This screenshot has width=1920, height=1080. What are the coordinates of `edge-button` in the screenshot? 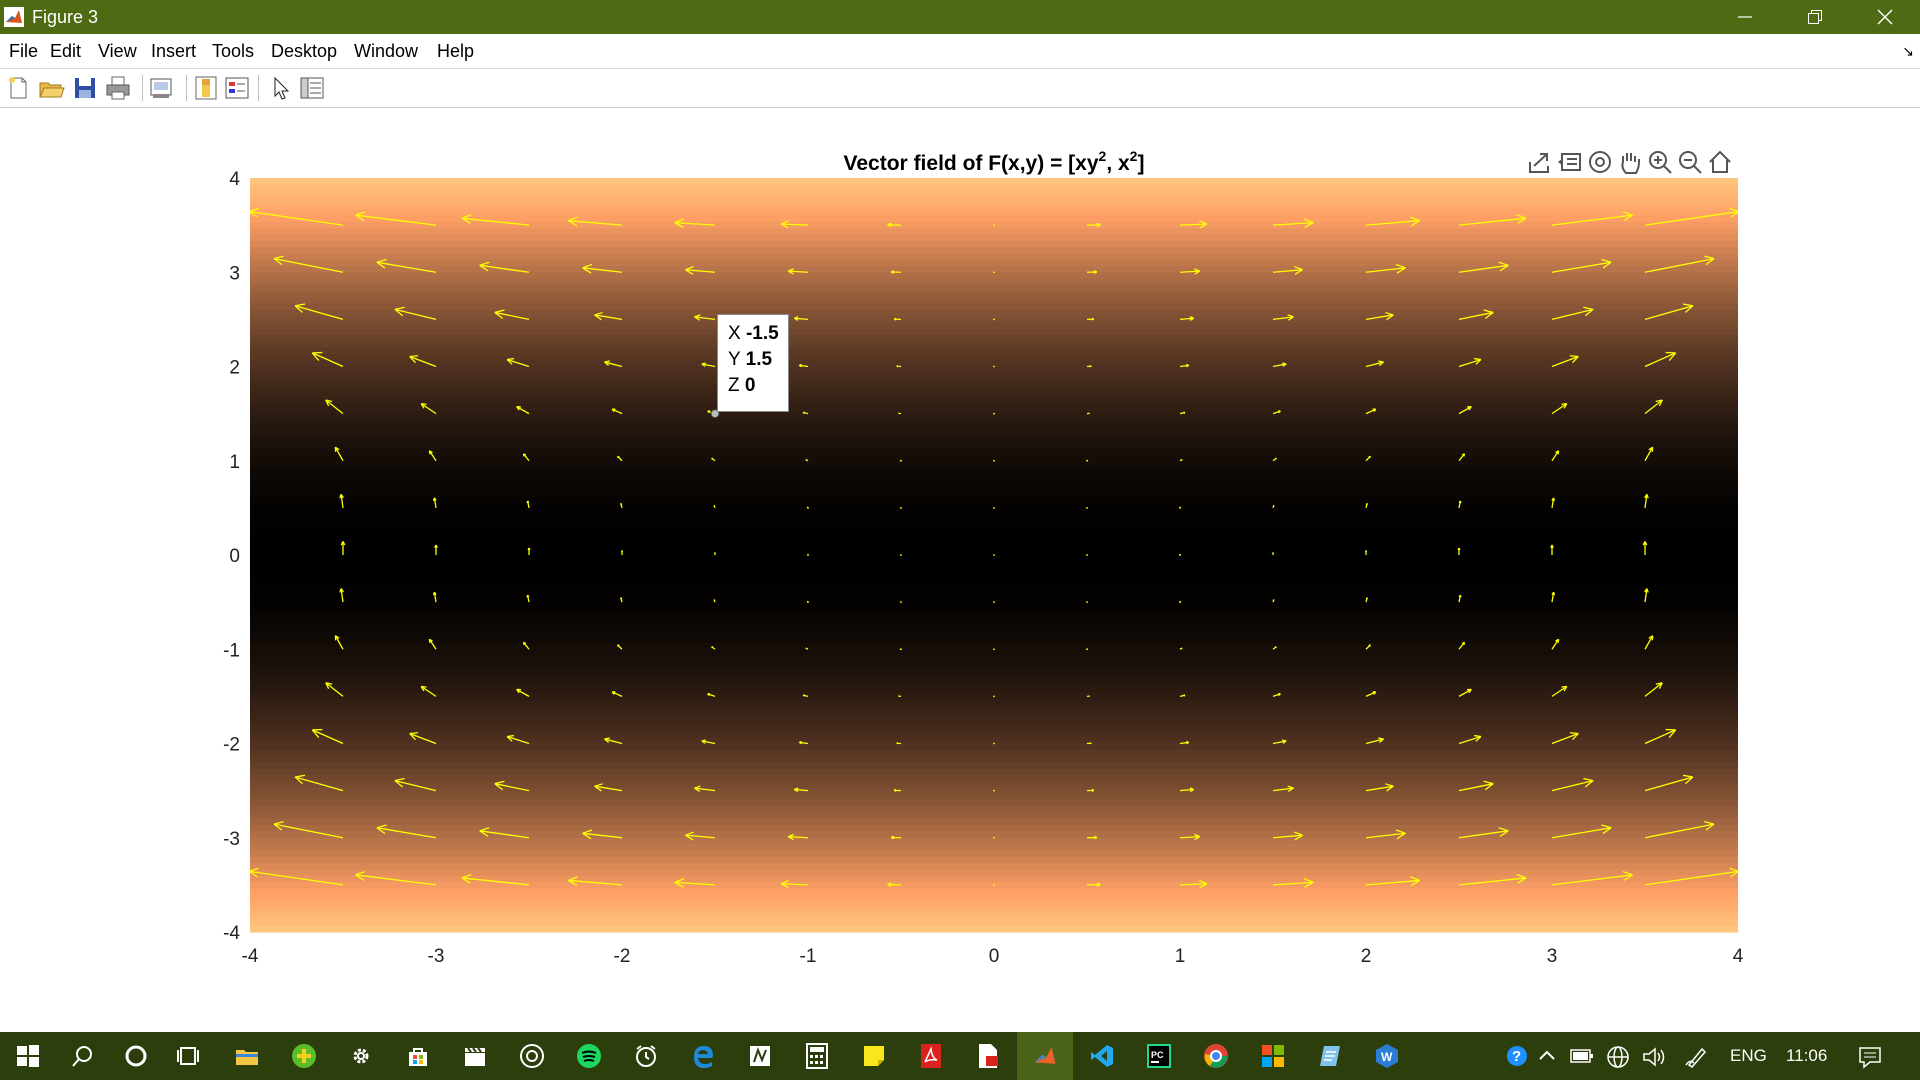 It's located at (703, 1056).